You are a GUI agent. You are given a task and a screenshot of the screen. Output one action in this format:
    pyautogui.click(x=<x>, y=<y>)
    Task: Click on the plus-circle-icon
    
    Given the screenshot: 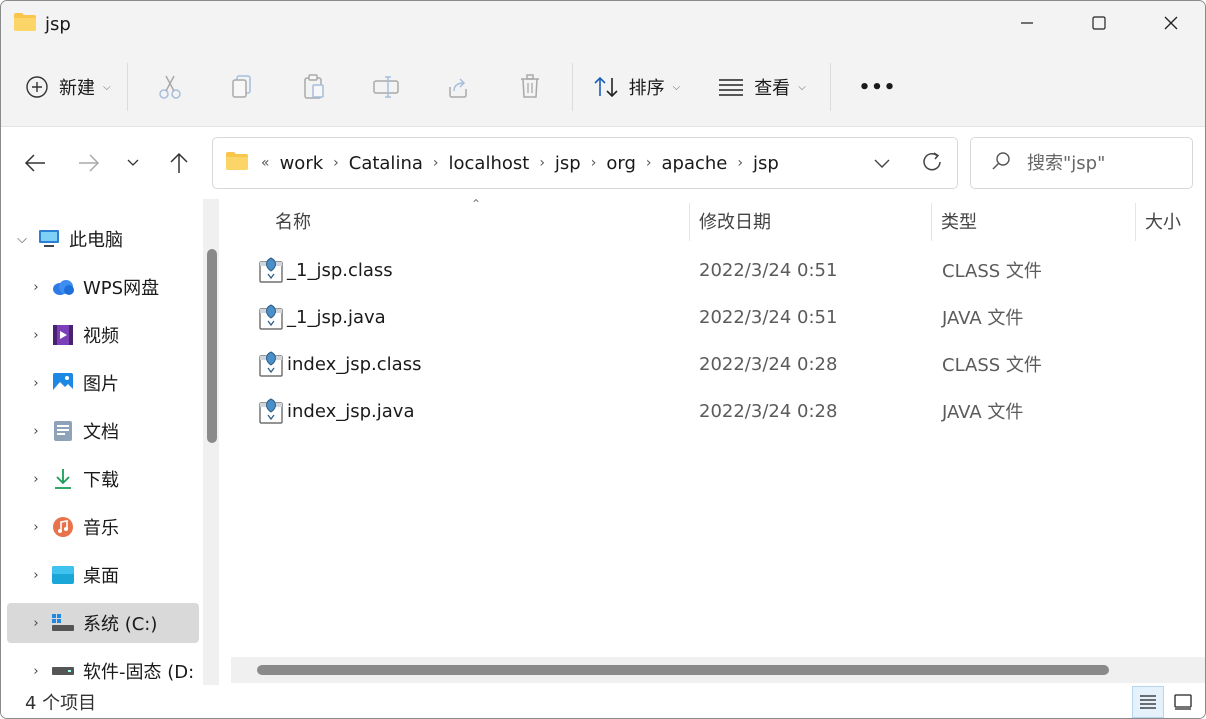 What is the action you would take?
    pyautogui.click(x=37, y=87)
    